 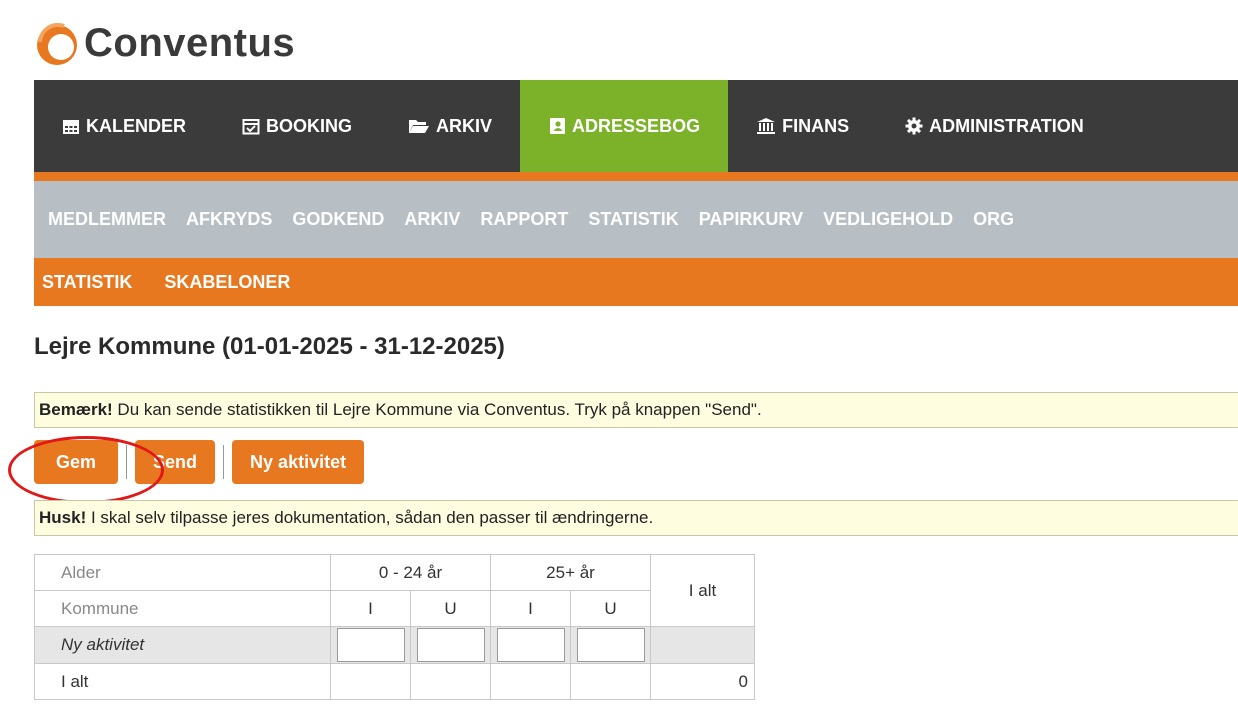 I want to click on table-row: Alder 0 - 24 år 25+ år I alt, so click(x=394, y=590).